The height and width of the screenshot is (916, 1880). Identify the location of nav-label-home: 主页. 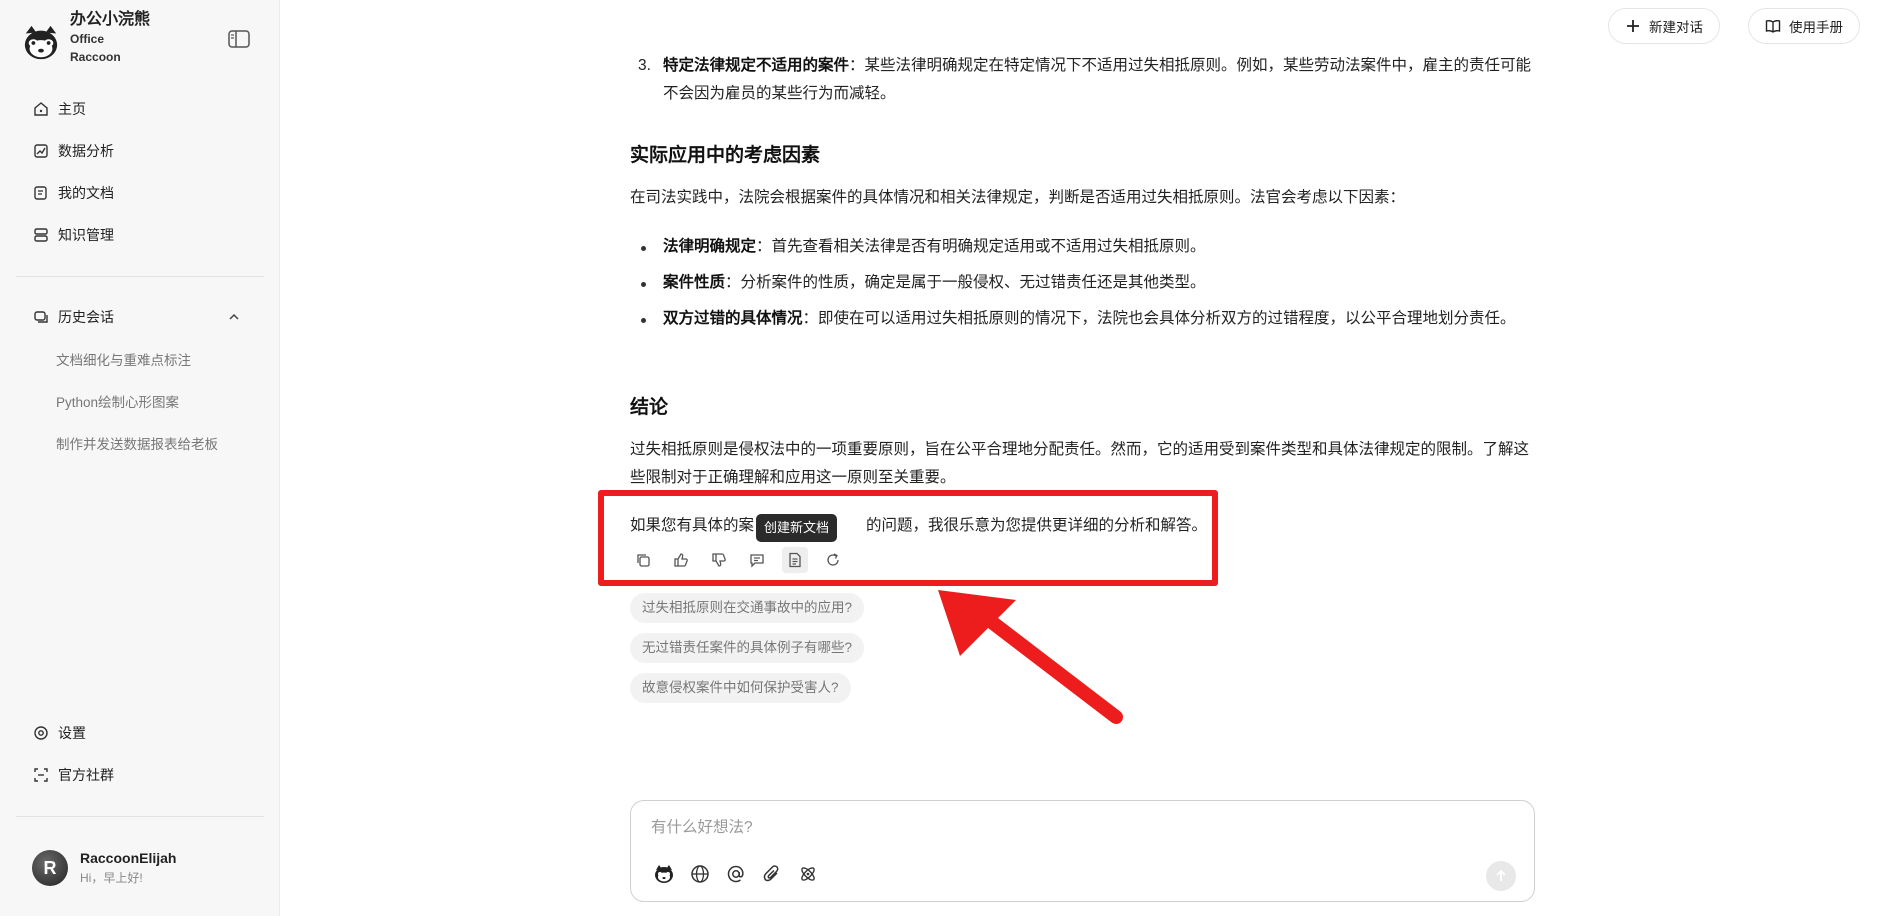
(72, 109).